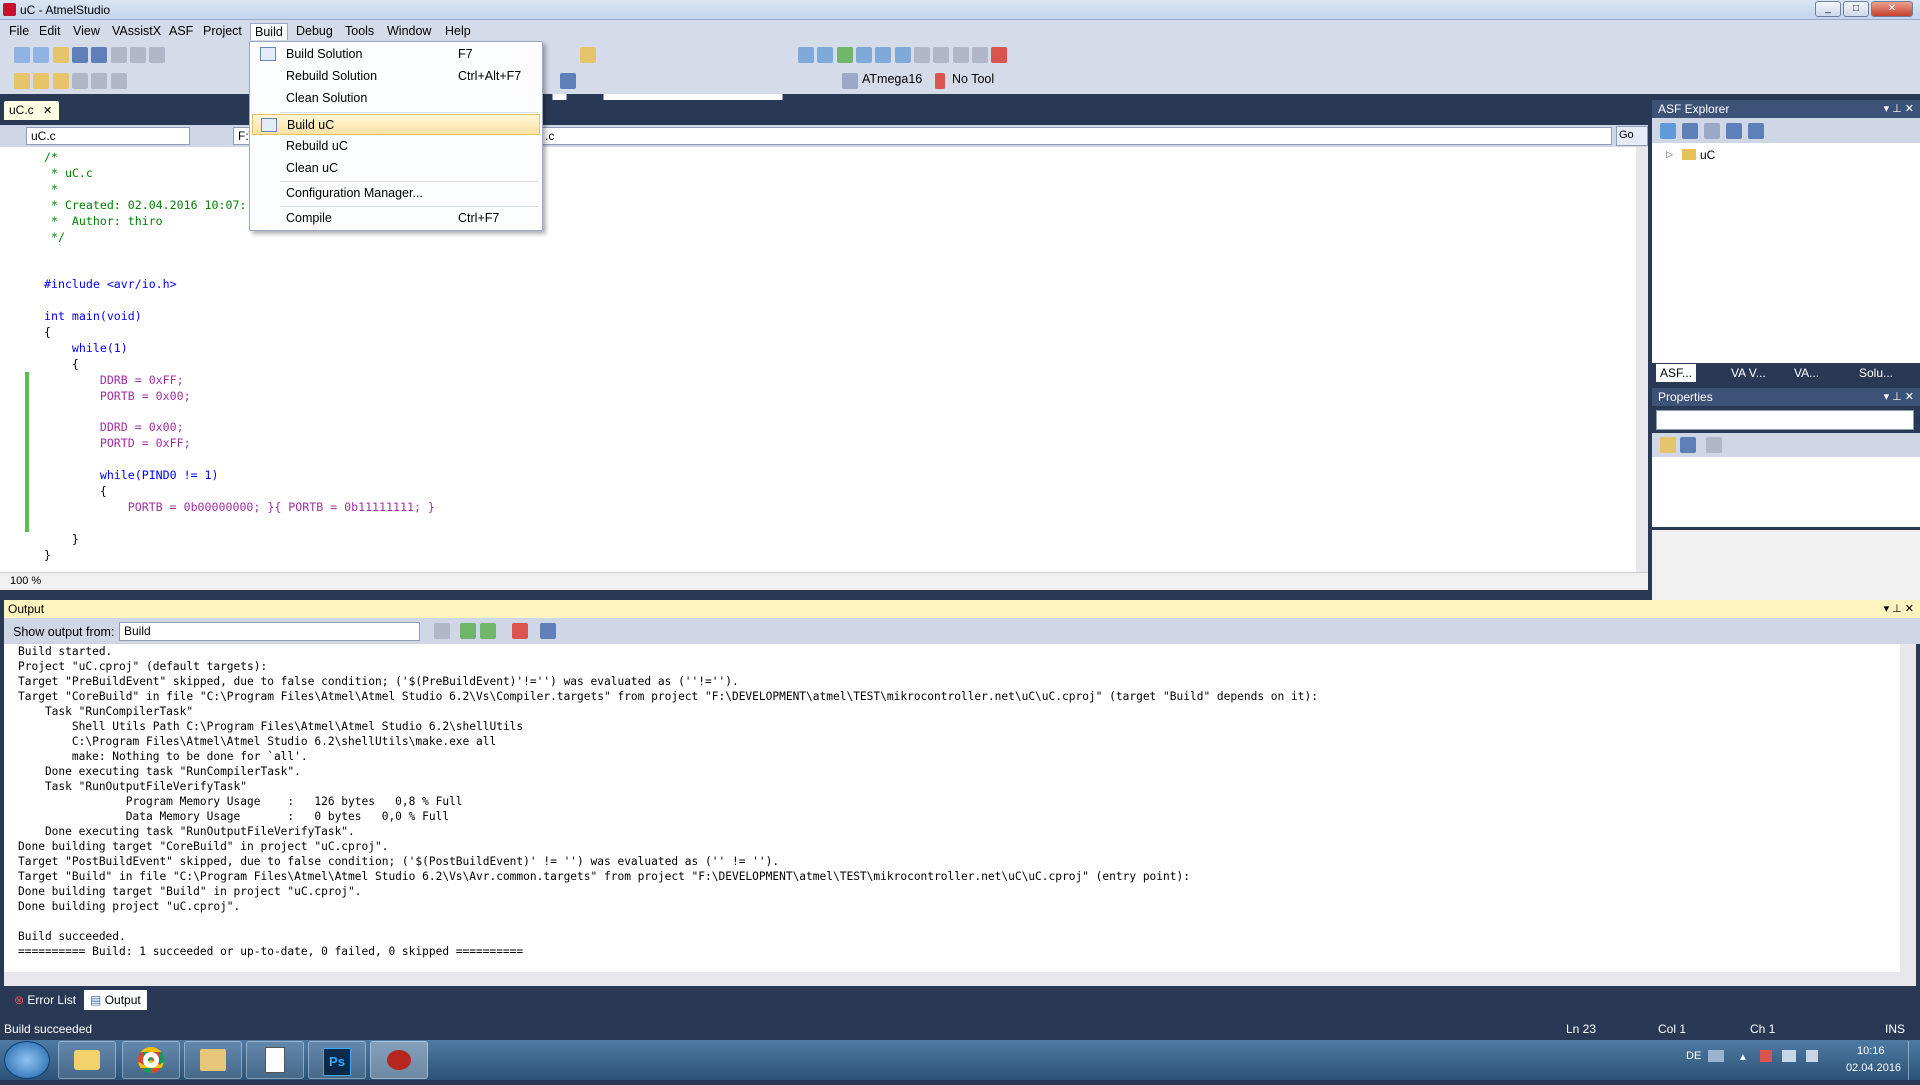 Image resolution: width=1920 pixels, height=1085 pixels. What do you see at coordinates (1642, 359) in the screenshot?
I see `editor-vertical-scrollbar` at bounding box center [1642, 359].